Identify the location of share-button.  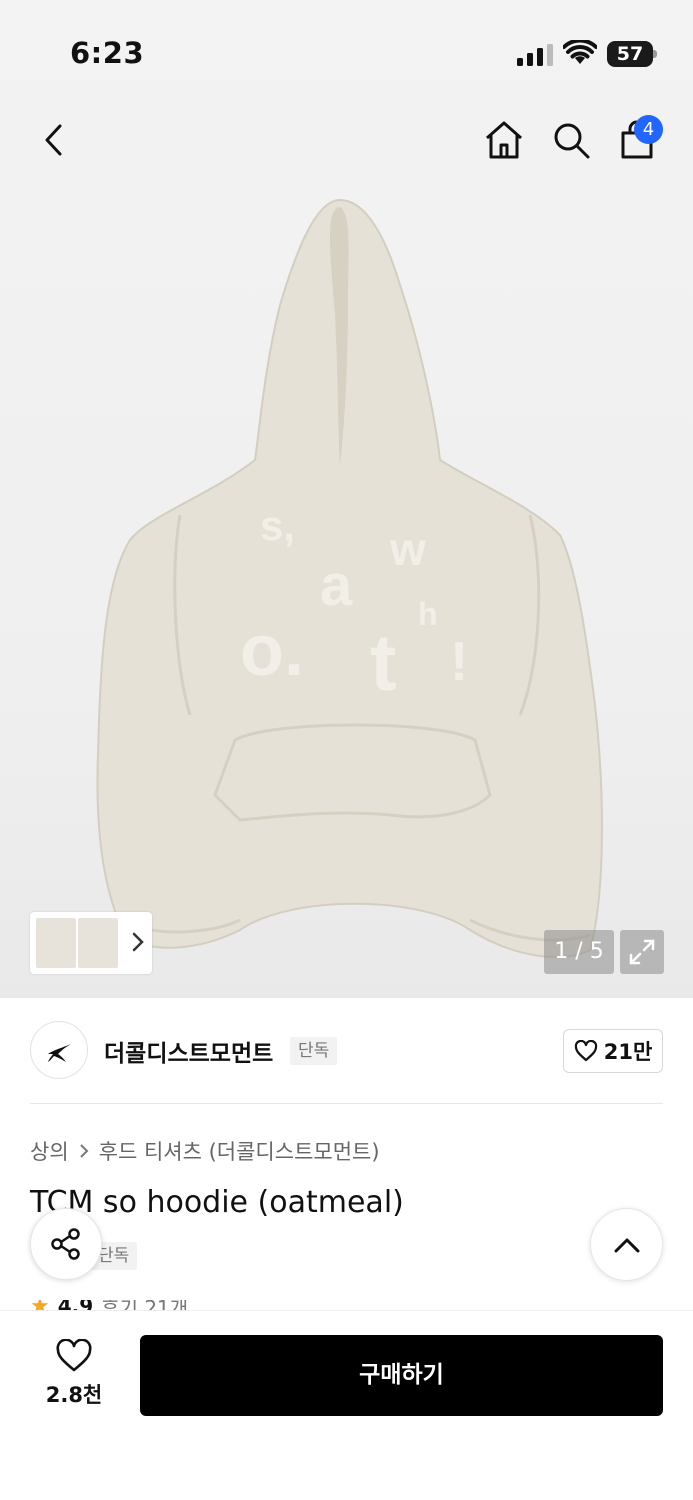
(66, 1244).